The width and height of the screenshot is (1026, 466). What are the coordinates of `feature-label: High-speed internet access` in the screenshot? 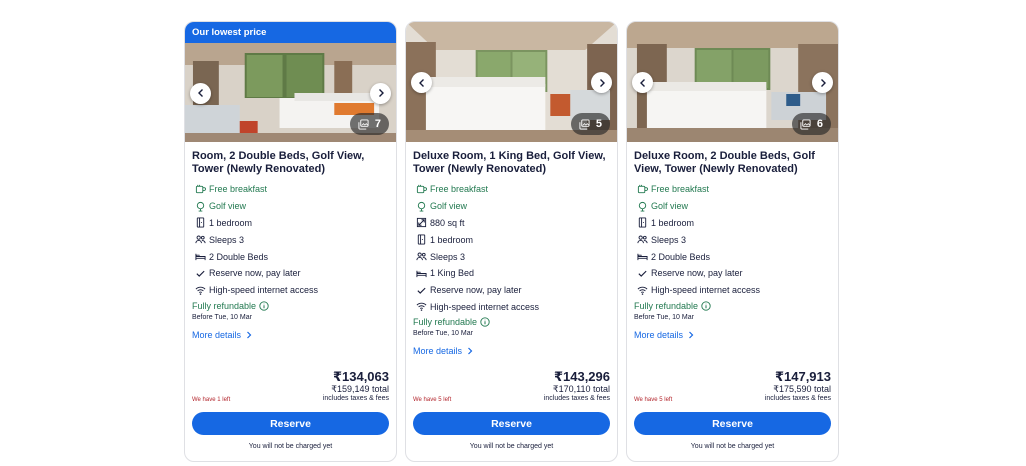 It's located at (485, 306).